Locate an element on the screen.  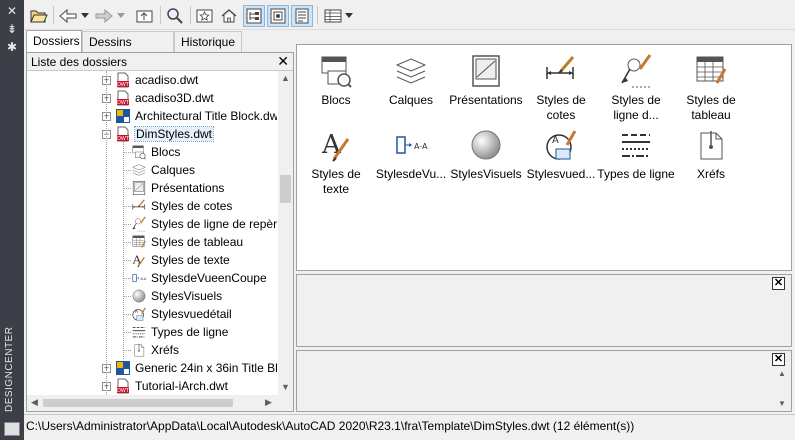
content-item-label: Blocs is located at coordinates (336, 100).